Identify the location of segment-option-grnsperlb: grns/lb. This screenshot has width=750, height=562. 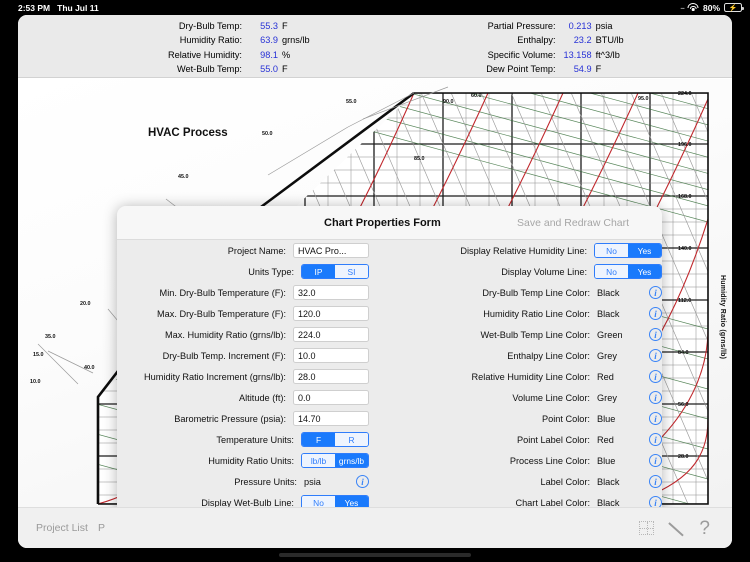
(351, 460).